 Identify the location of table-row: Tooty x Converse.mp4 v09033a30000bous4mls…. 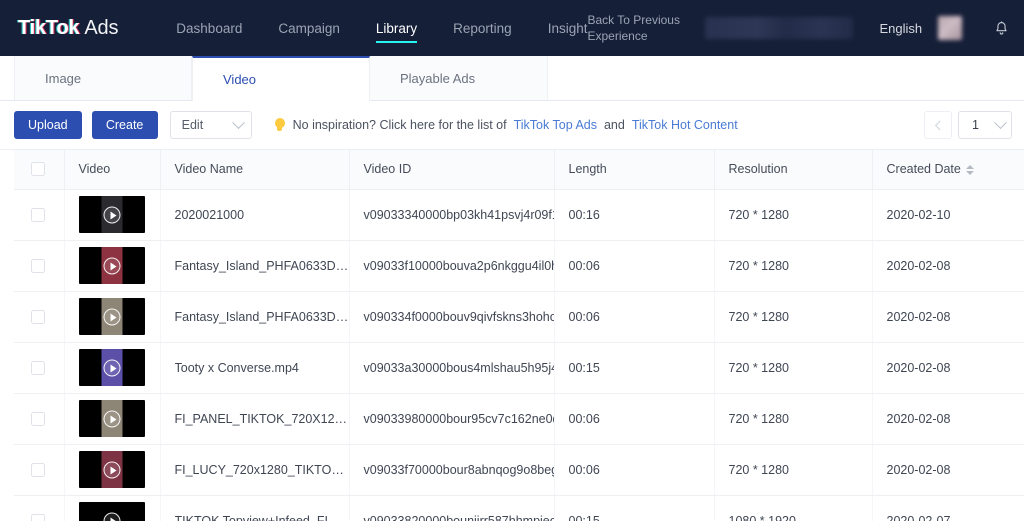
(519, 368).